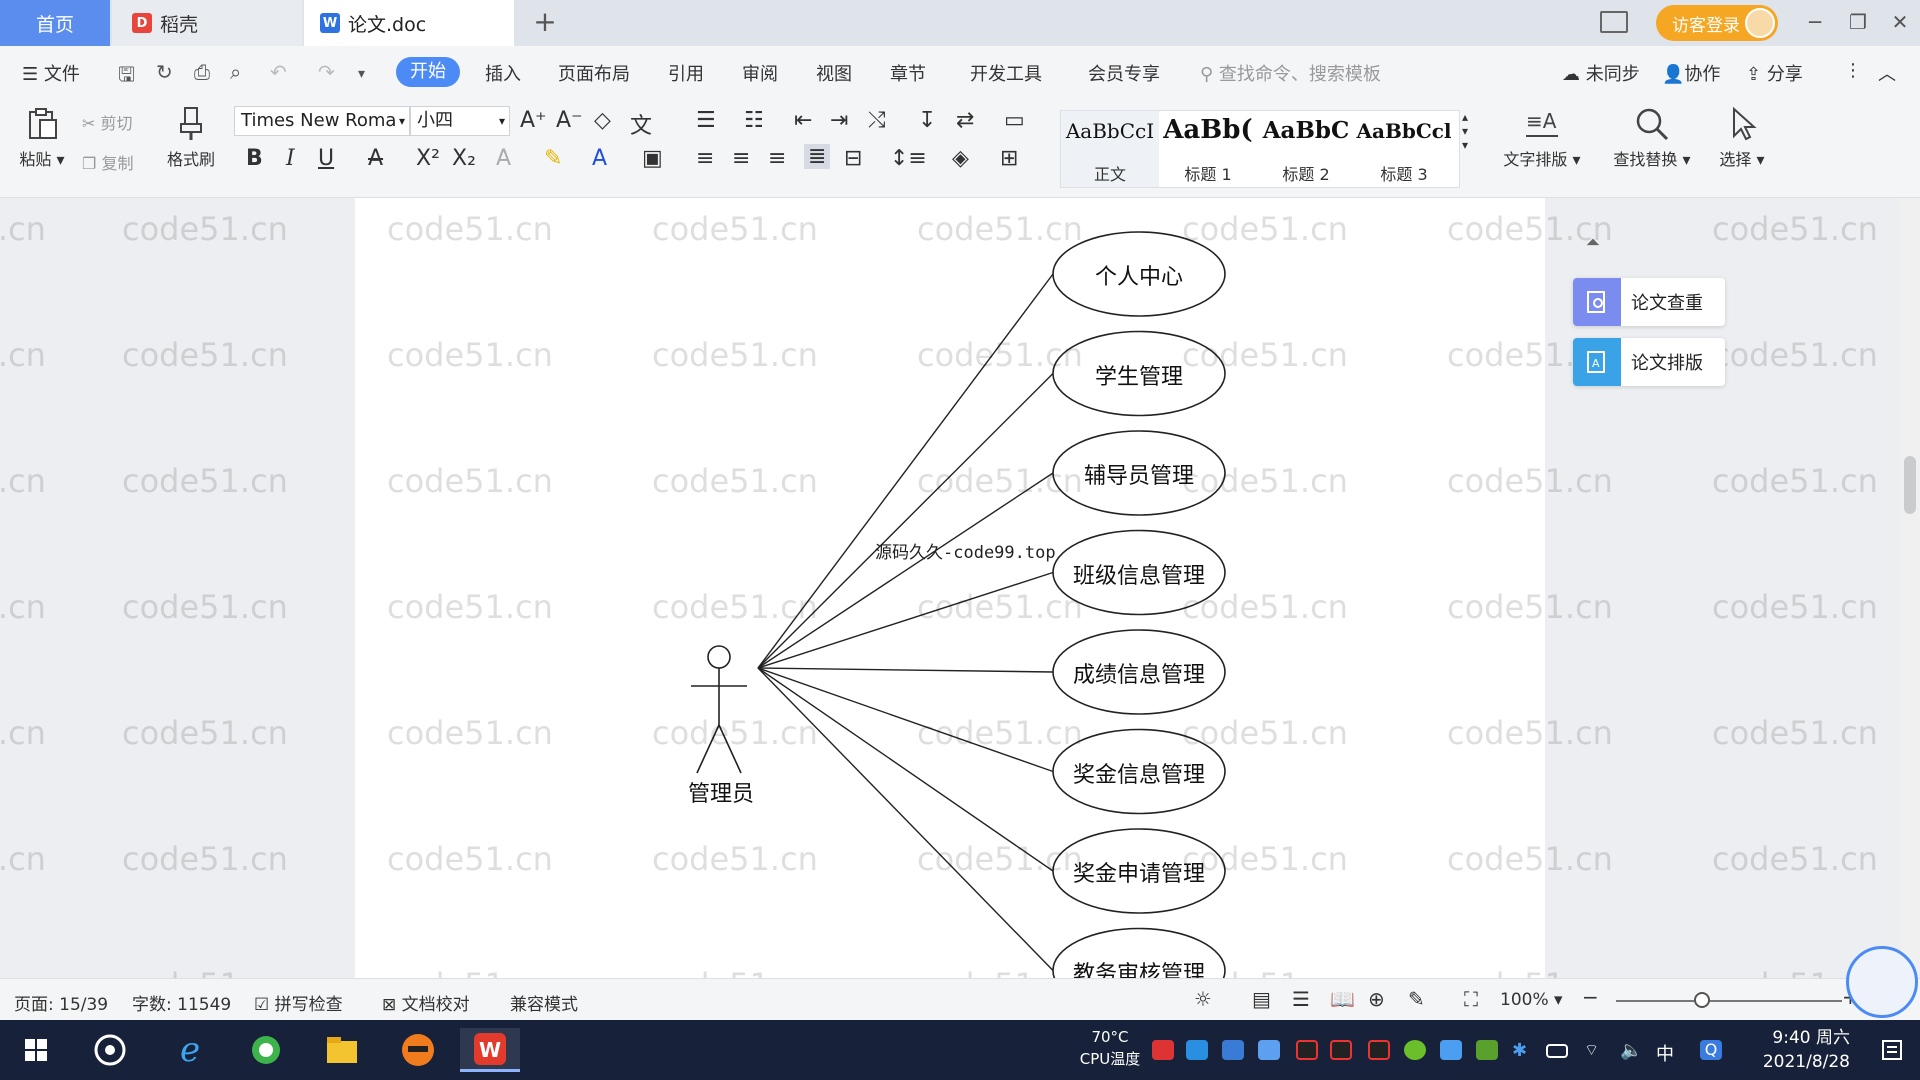  What do you see at coordinates (754, 120) in the screenshot?
I see `numbered-list-icon: ☷` at bounding box center [754, 120].